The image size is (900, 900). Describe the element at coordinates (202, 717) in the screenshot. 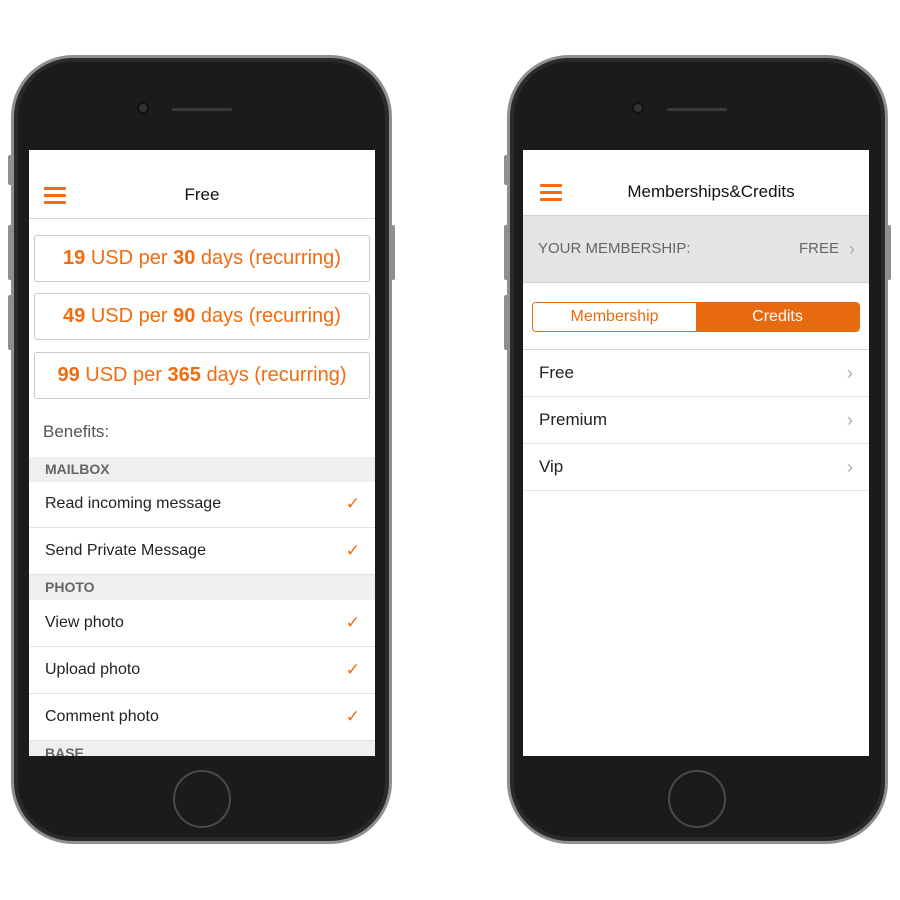

I see `benefit-row: Comment photo ✓` at that location.